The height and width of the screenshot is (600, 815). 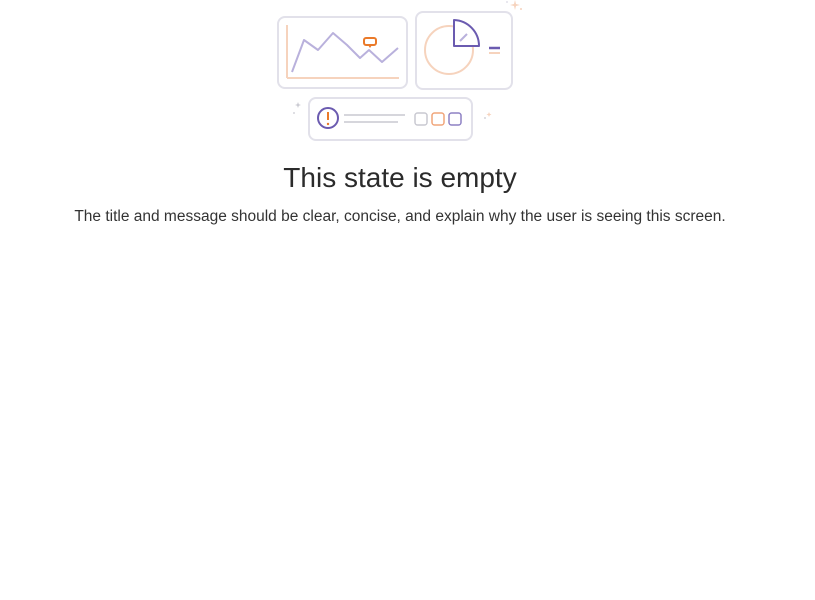 What do you see at coordinates (390, 119) in the screenshot?
I see `alert-list-card-icon` at bounding box center [390, 119].